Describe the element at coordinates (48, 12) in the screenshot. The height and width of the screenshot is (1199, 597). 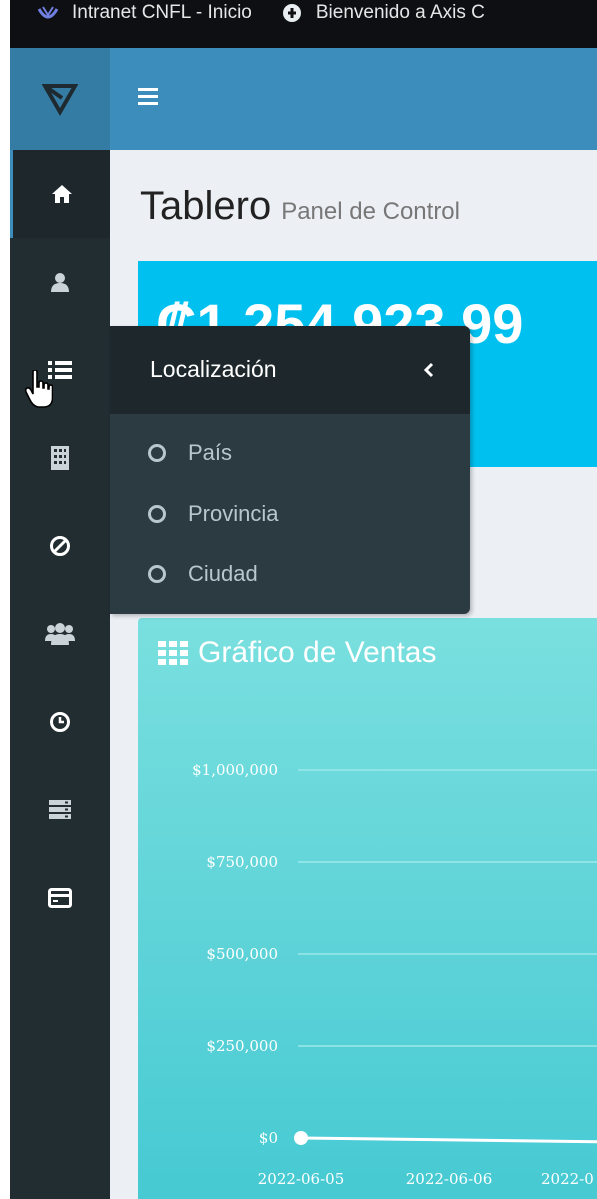
I see `intranet-icon` at that location.